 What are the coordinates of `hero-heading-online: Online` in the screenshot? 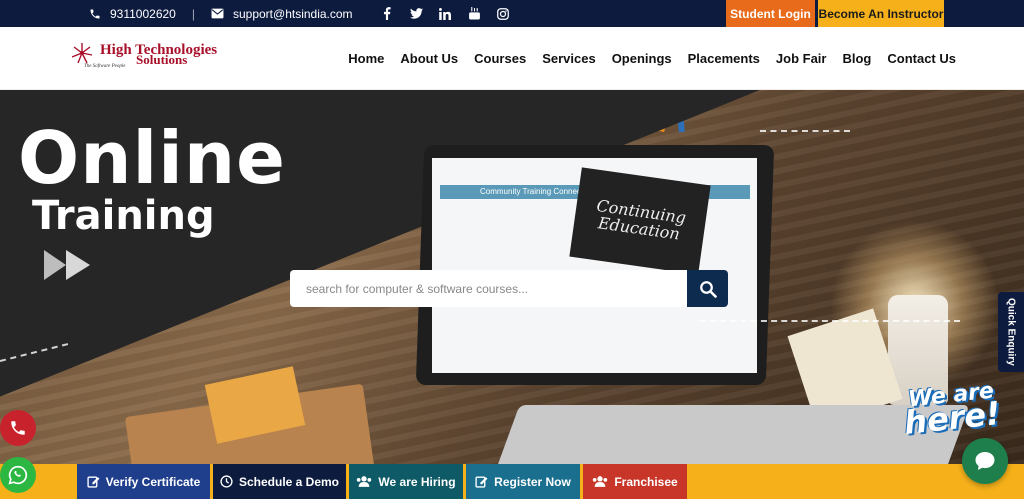 It's located at (152, 158).